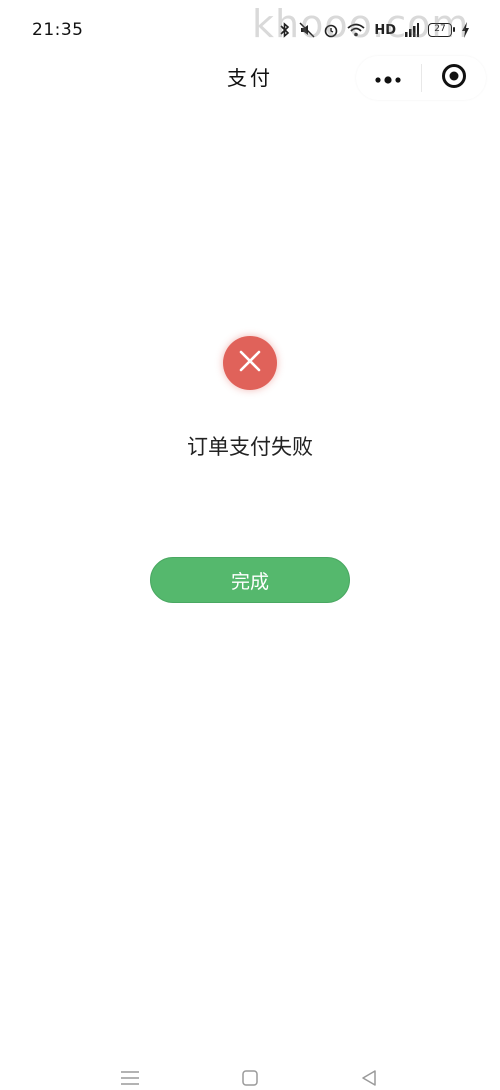  What do you see at coordinates (465, 30) in the screenshot?
I see `charging-icon` at bounding box center [465, 30].